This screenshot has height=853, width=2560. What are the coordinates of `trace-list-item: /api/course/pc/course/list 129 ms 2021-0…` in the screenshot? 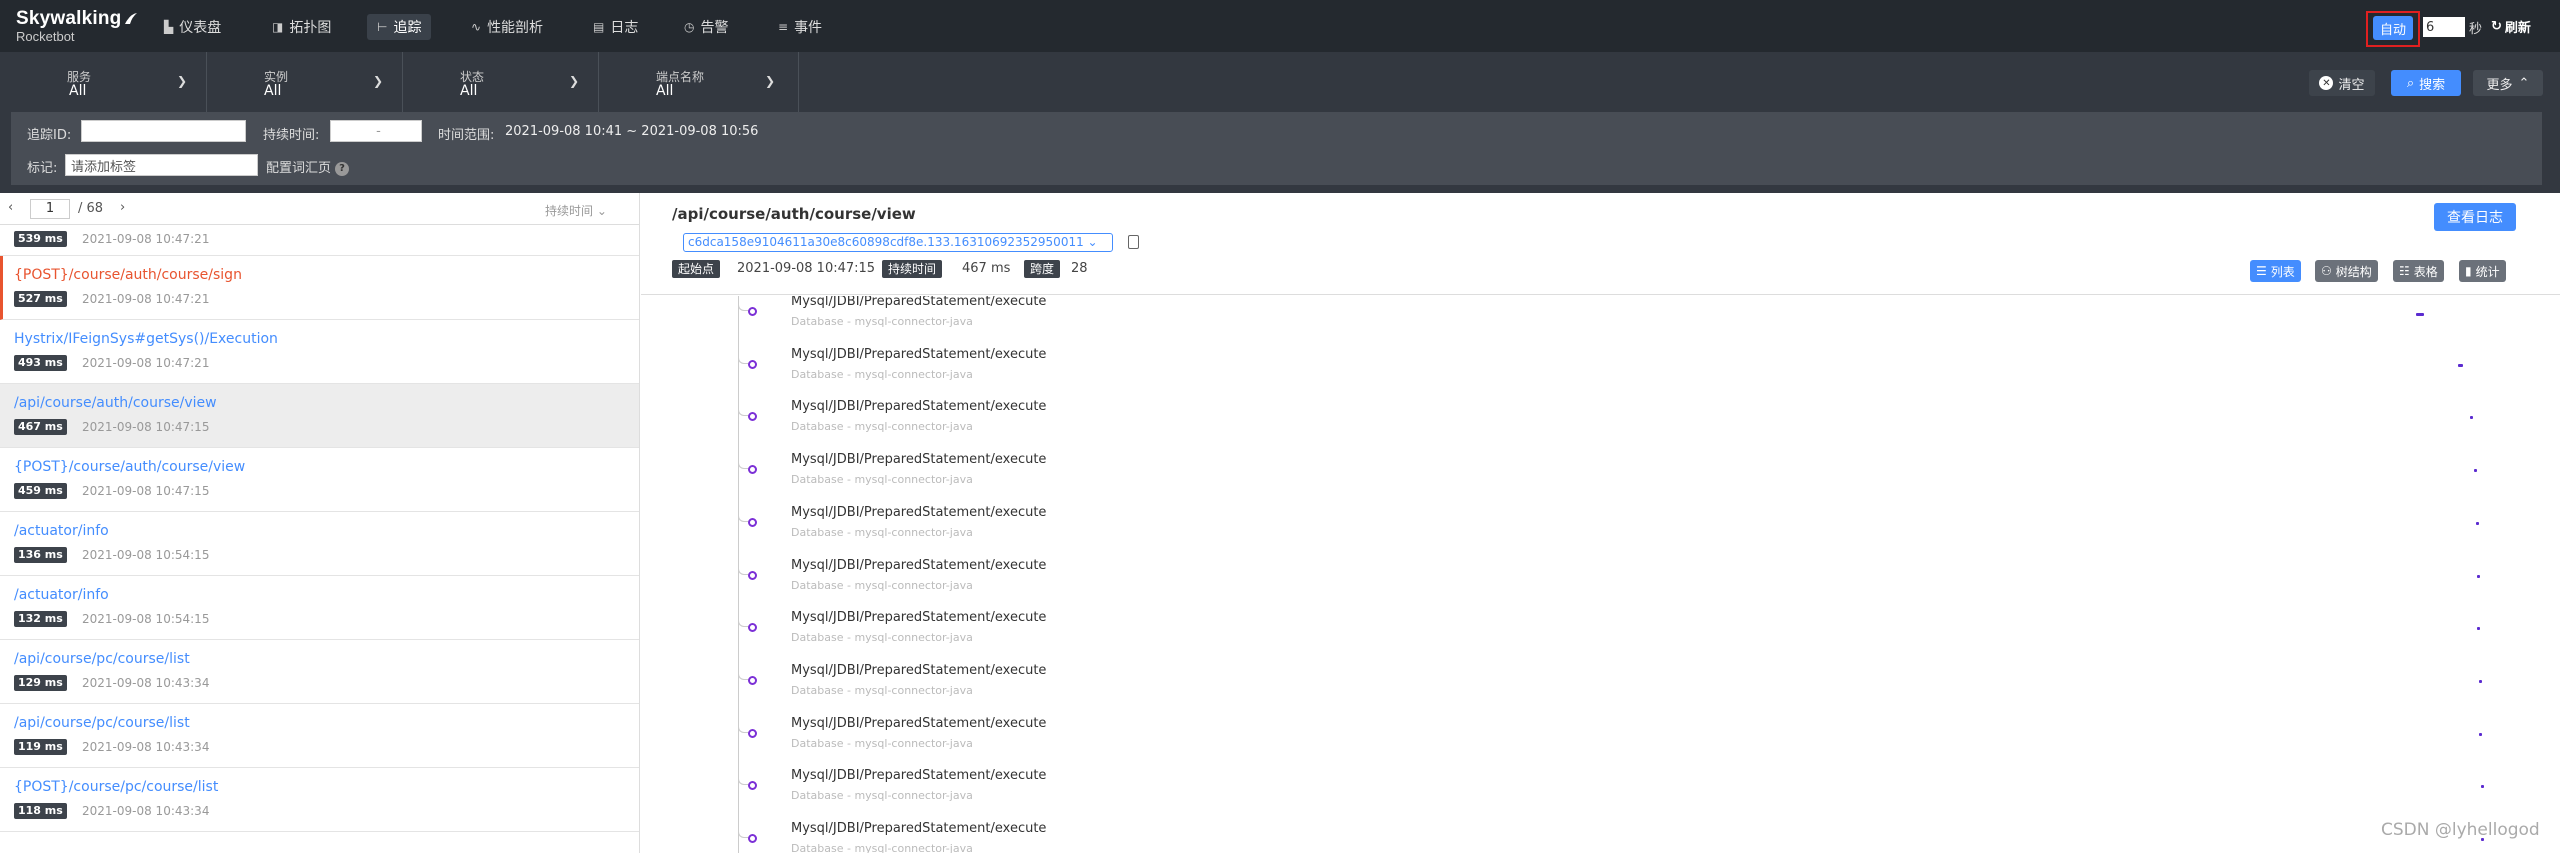 It's located at (319, 672).